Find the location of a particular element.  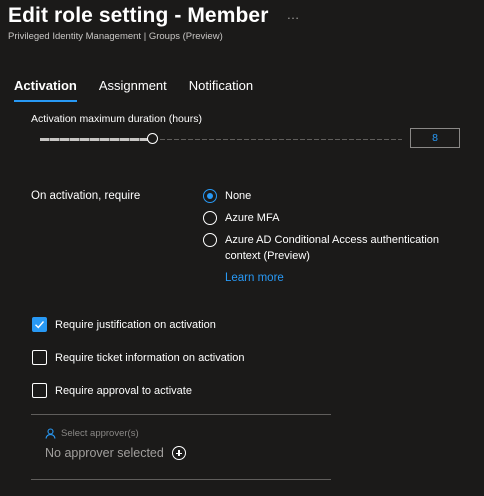

checkbox-label: Require justification on activation is located at coordinates (135, 324).